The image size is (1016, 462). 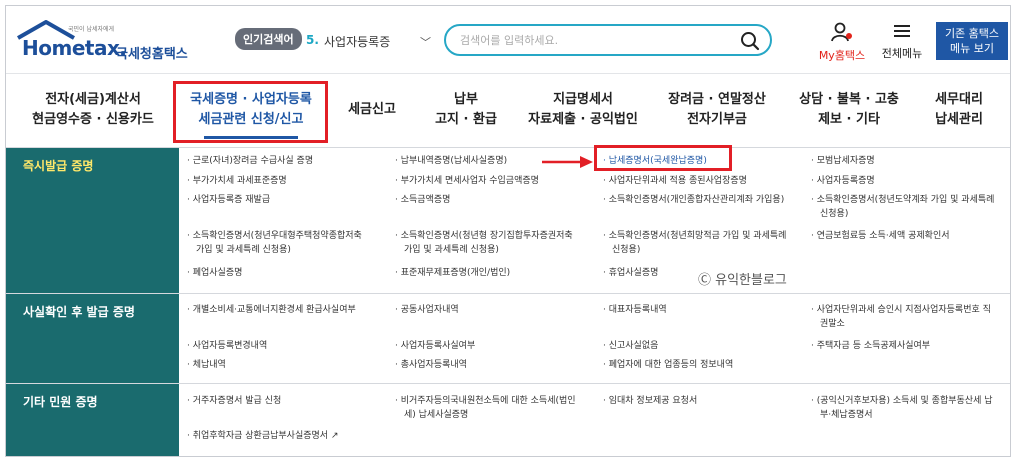 I want to click on list-item: · (공익신거후보자용) 소득세 및 종합부동산세 납, so click(x=902, y=401).